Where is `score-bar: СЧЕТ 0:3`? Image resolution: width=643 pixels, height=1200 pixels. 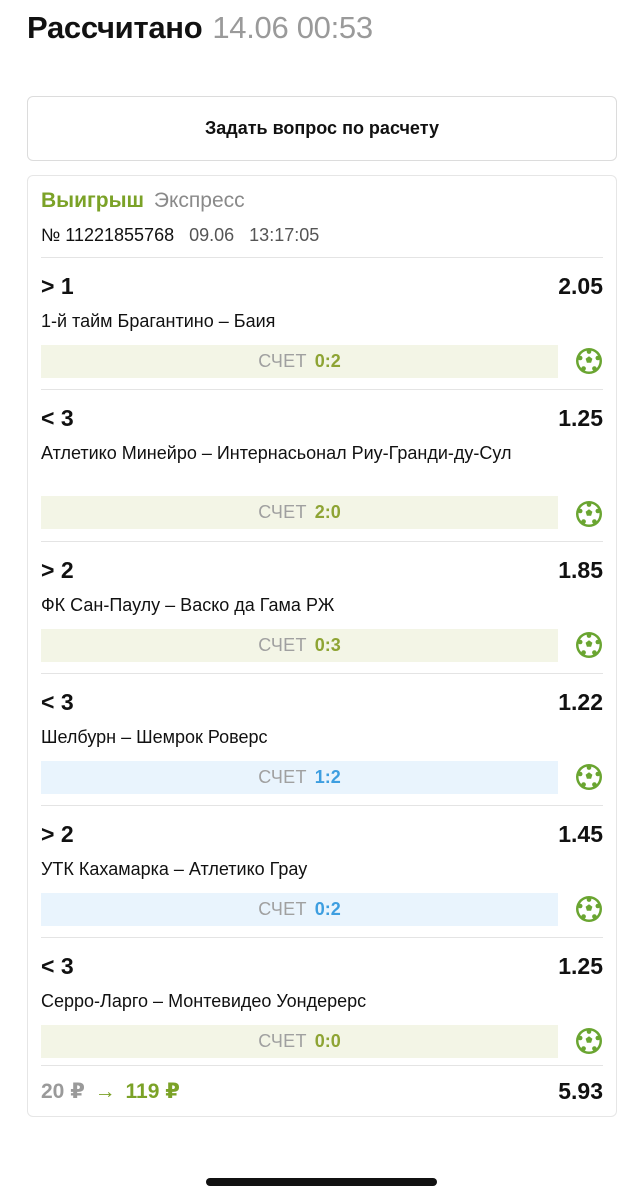
score-bar: СЧЕТ 0:3 is located at coordinates (299, 645).